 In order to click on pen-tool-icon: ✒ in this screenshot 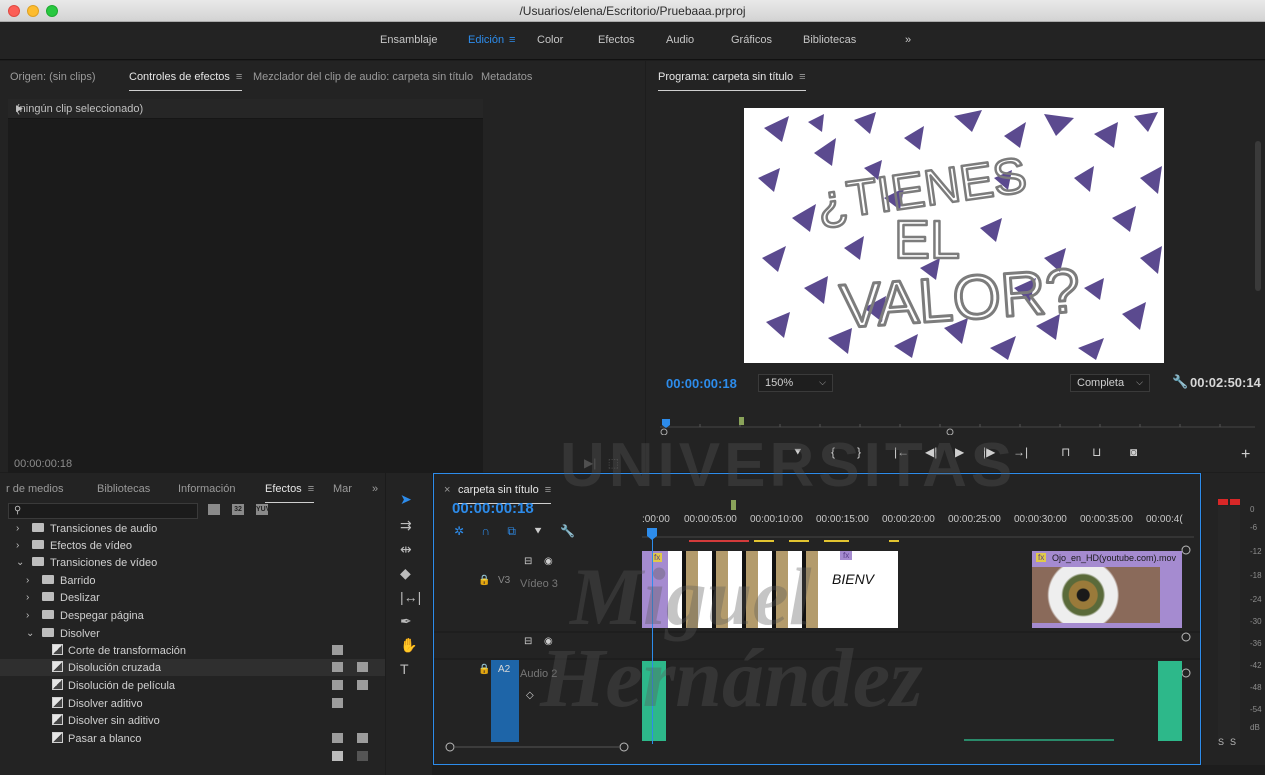, I will do `click(406, 621)`.